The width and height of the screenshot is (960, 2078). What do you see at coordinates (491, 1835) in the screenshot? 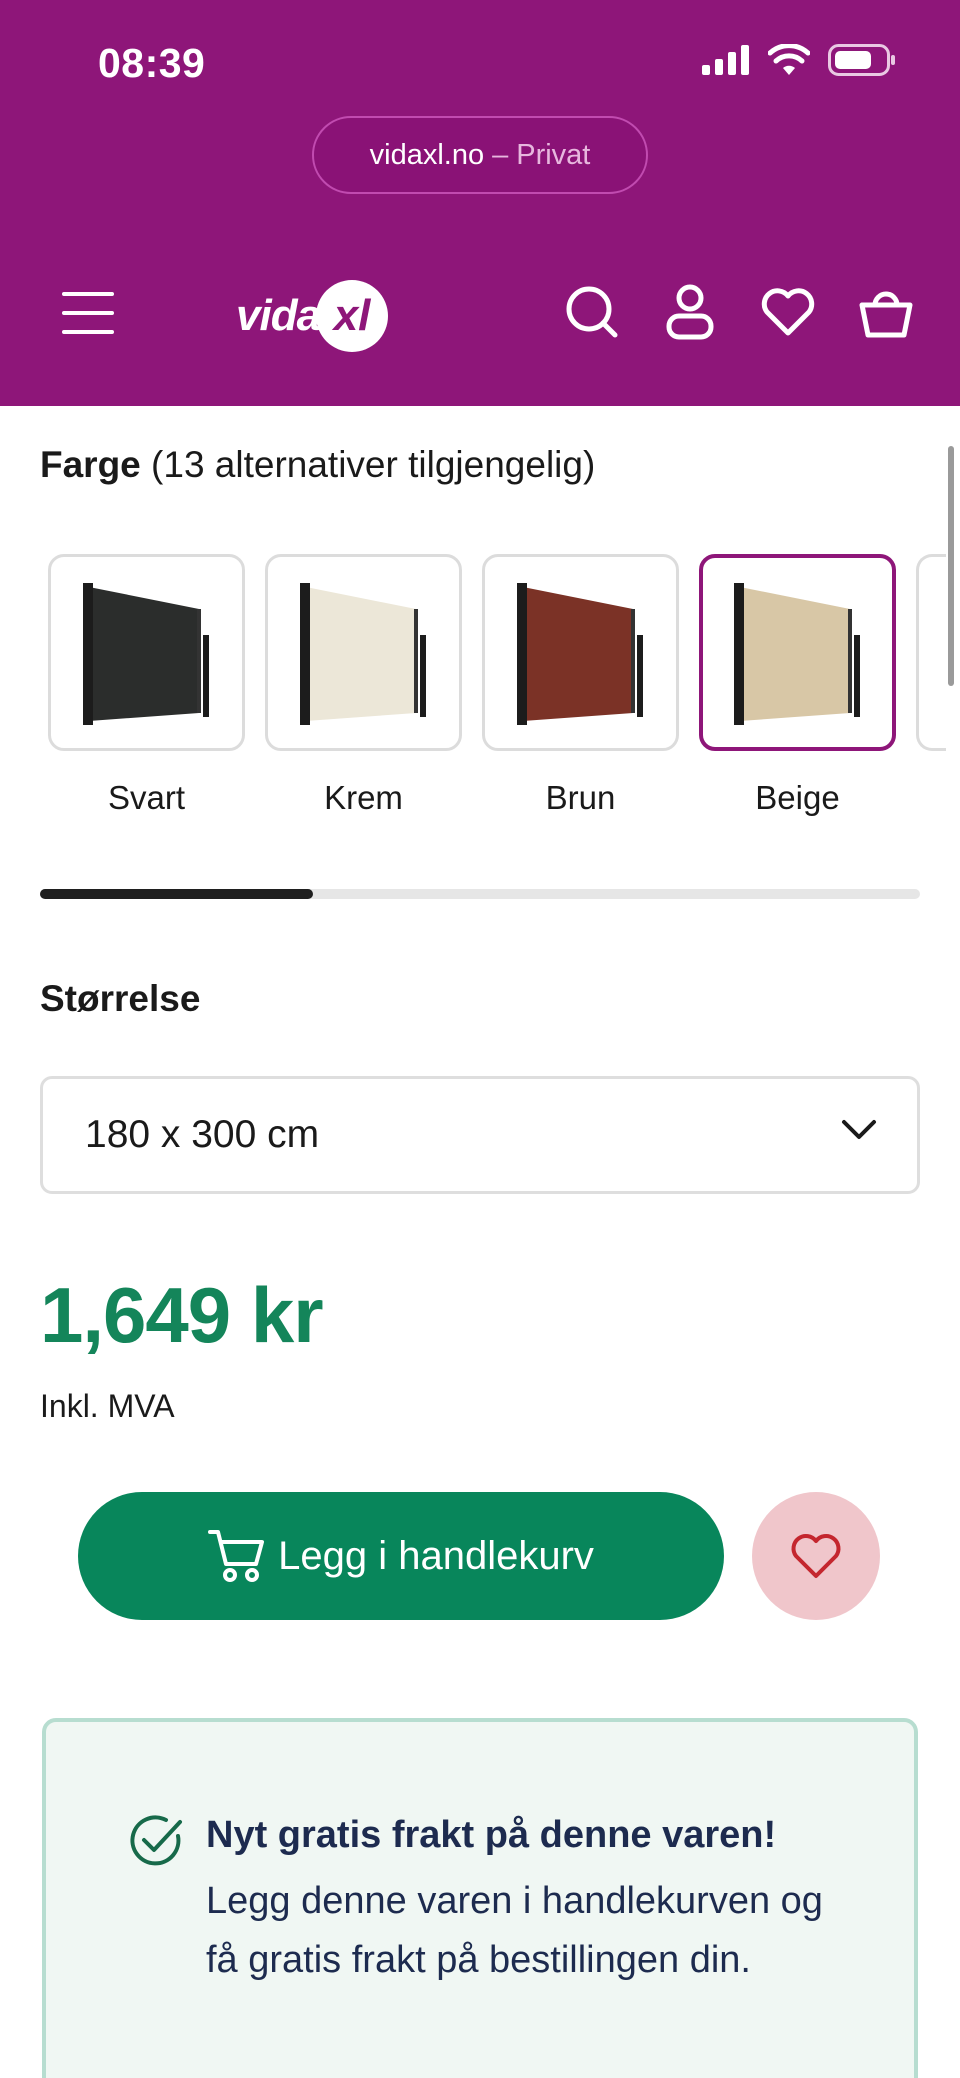
I see `free-shipping-title: Nyt gratis frakt på denne varen!` at bounding box center [491, 1835].